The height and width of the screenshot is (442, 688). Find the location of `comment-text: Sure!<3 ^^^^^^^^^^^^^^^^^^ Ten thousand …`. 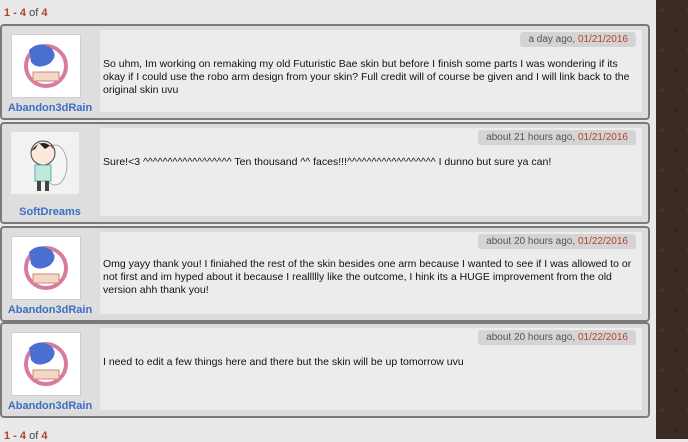

comment-text: Sure!<3 ^^^^^^^^^^^^^^^^^^ Ten thousand … is located at coordinates (327, 162).